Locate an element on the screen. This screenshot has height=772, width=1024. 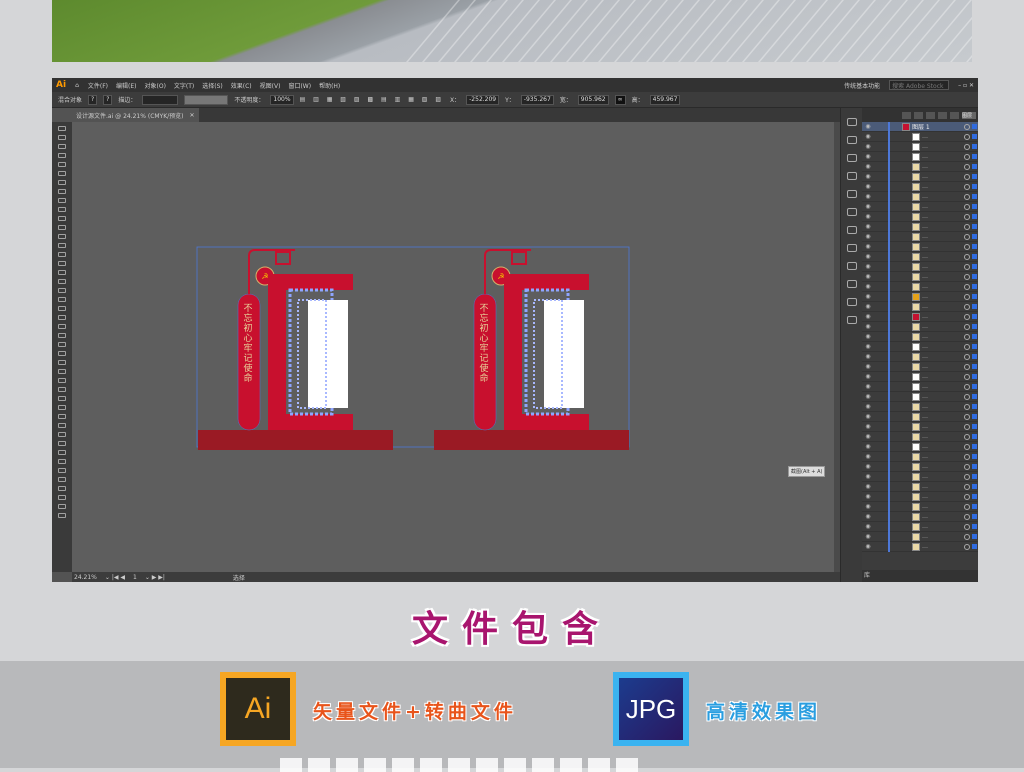
menu-item: 文字(T) is located at coordinates (184, 85).